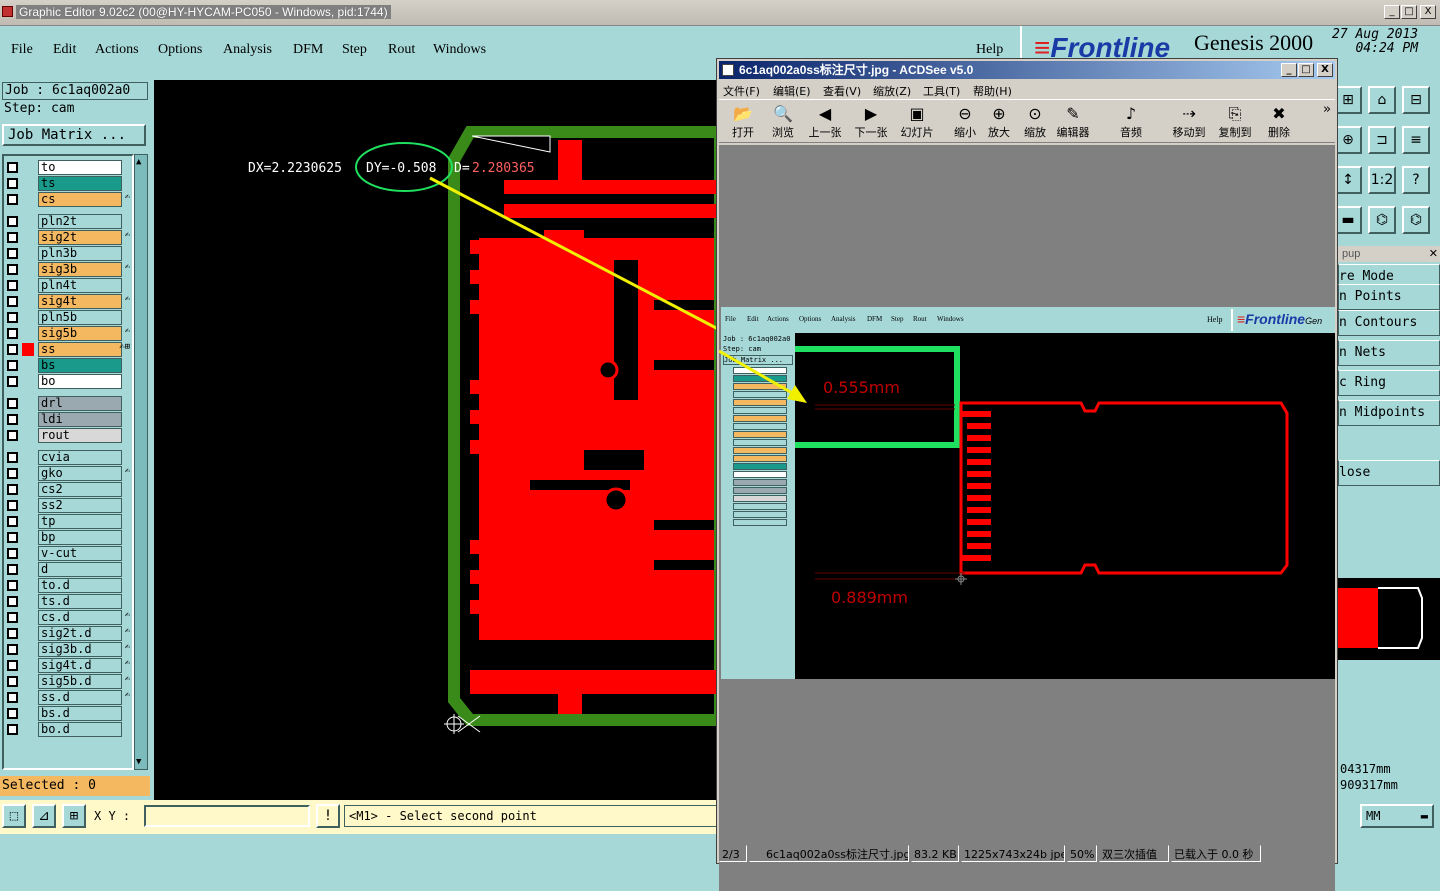 This screenshot has height=891, width=1440. What do you see at coordinates (1389, 383) in the screenshot?
I see `popup-item: c Ring` at bounding box center [1389, 383].